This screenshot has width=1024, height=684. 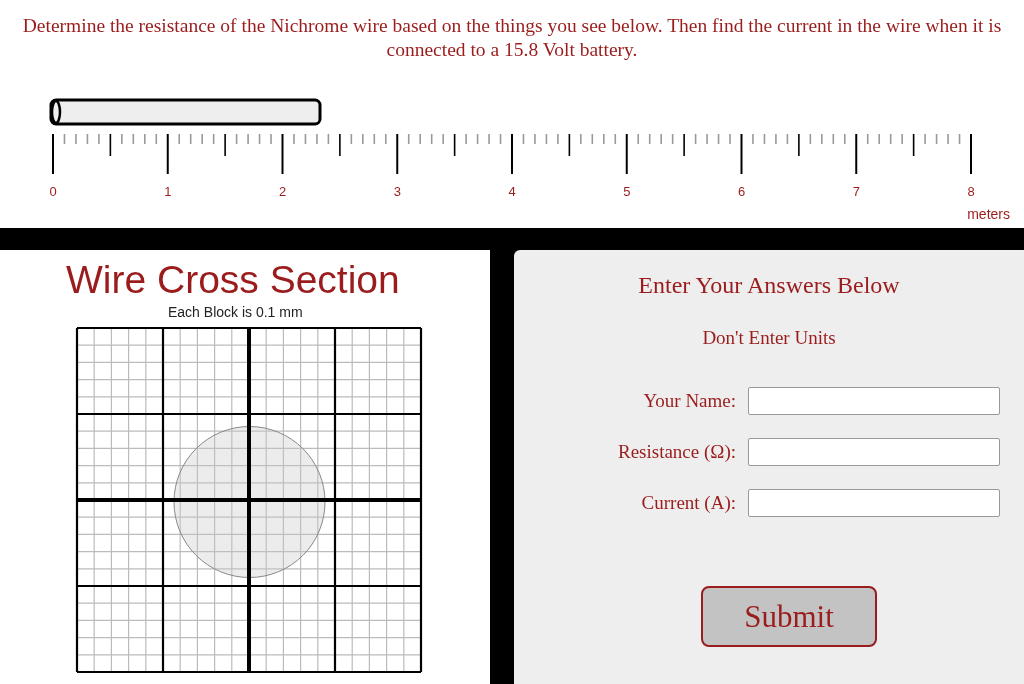 I want to click on answers-title: Enter Your Answers Below, so click(x=769, y=285).